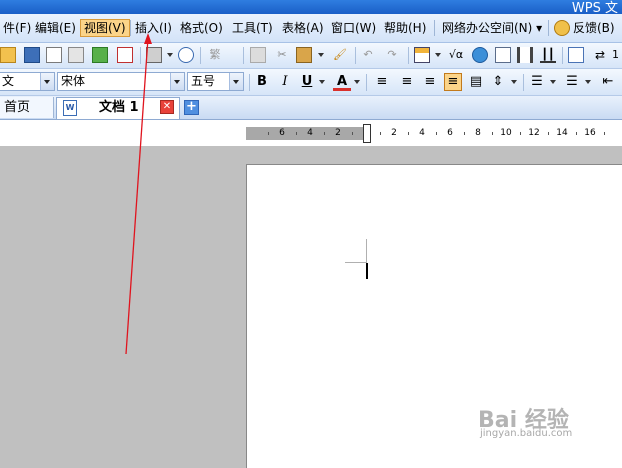 This screenshot has width=622, height=468. I want to click on annotation-arrow-line, so click(137, 196).